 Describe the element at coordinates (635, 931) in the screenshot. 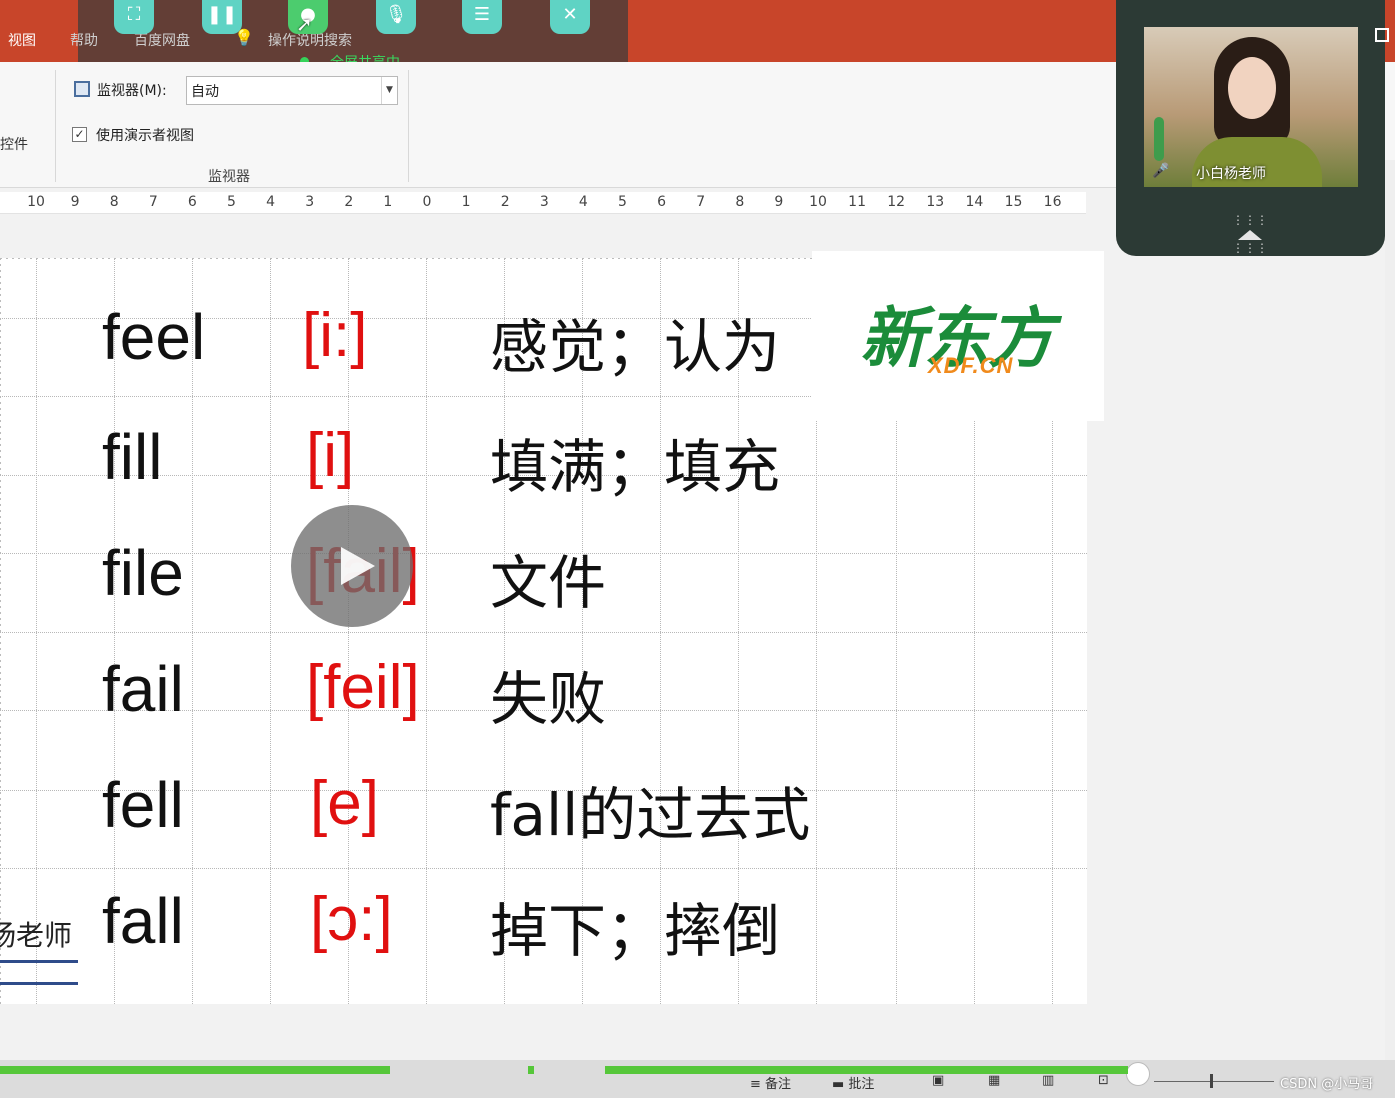

I see `vocab-meaning: 掉下；摔倒` at that location.